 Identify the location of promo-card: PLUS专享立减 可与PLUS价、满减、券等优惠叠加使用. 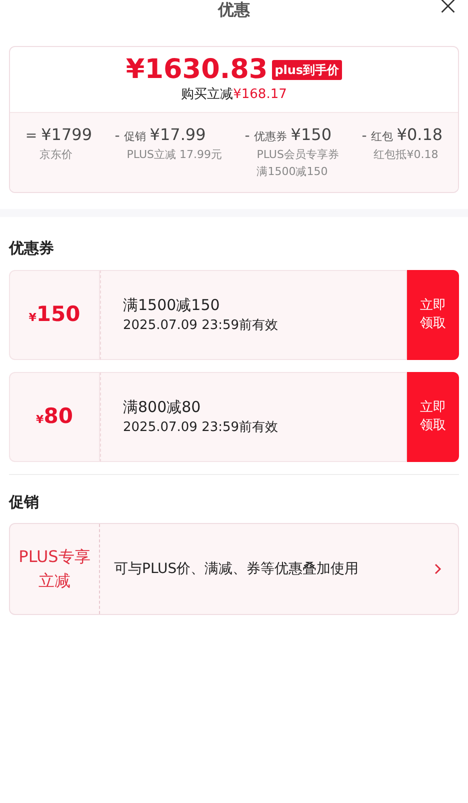
(234, 569).